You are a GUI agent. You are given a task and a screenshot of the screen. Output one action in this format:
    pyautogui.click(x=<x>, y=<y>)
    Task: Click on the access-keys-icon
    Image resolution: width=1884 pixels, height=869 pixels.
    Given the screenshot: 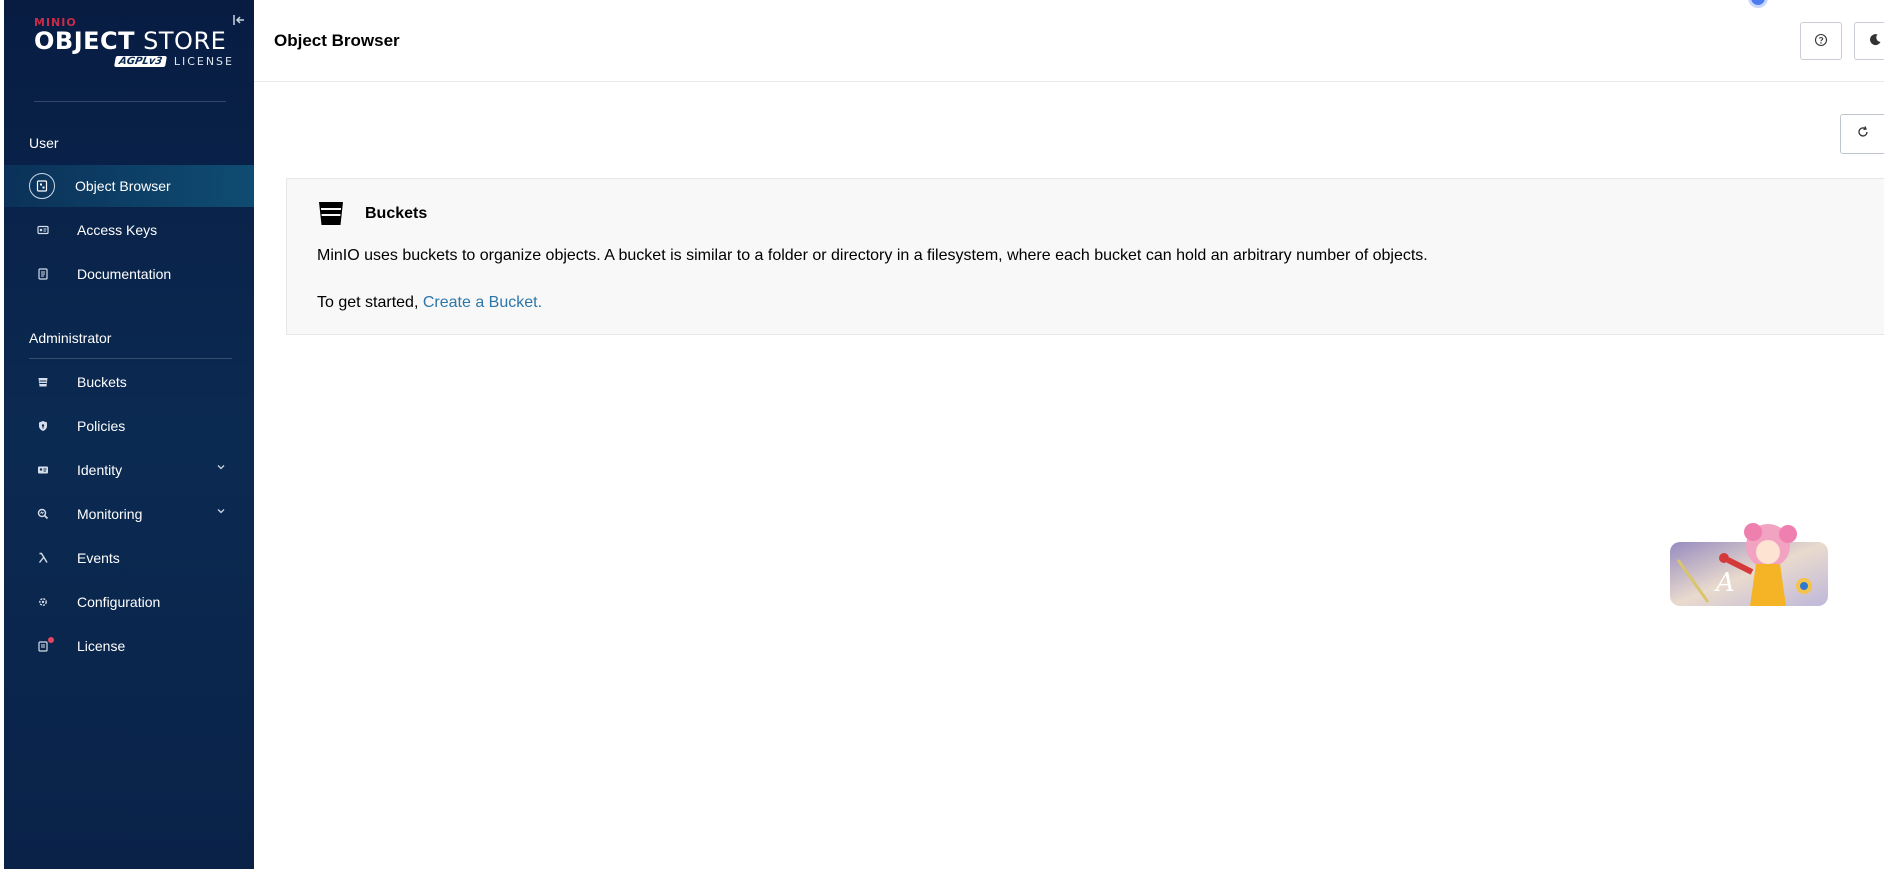 What is the action you would take?
    pyautogui.click(x=43, y=230)
    